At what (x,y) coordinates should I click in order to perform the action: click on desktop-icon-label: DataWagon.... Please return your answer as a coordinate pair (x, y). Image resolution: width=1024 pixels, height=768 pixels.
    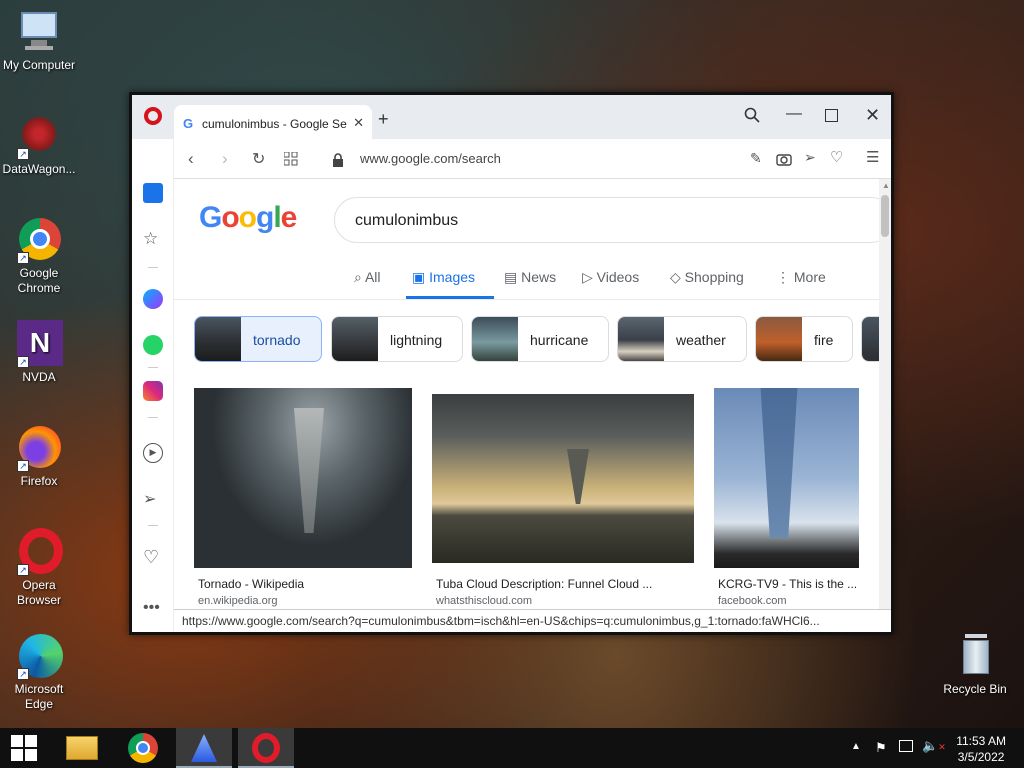
    Looking at the image, I should click on (39, 169).